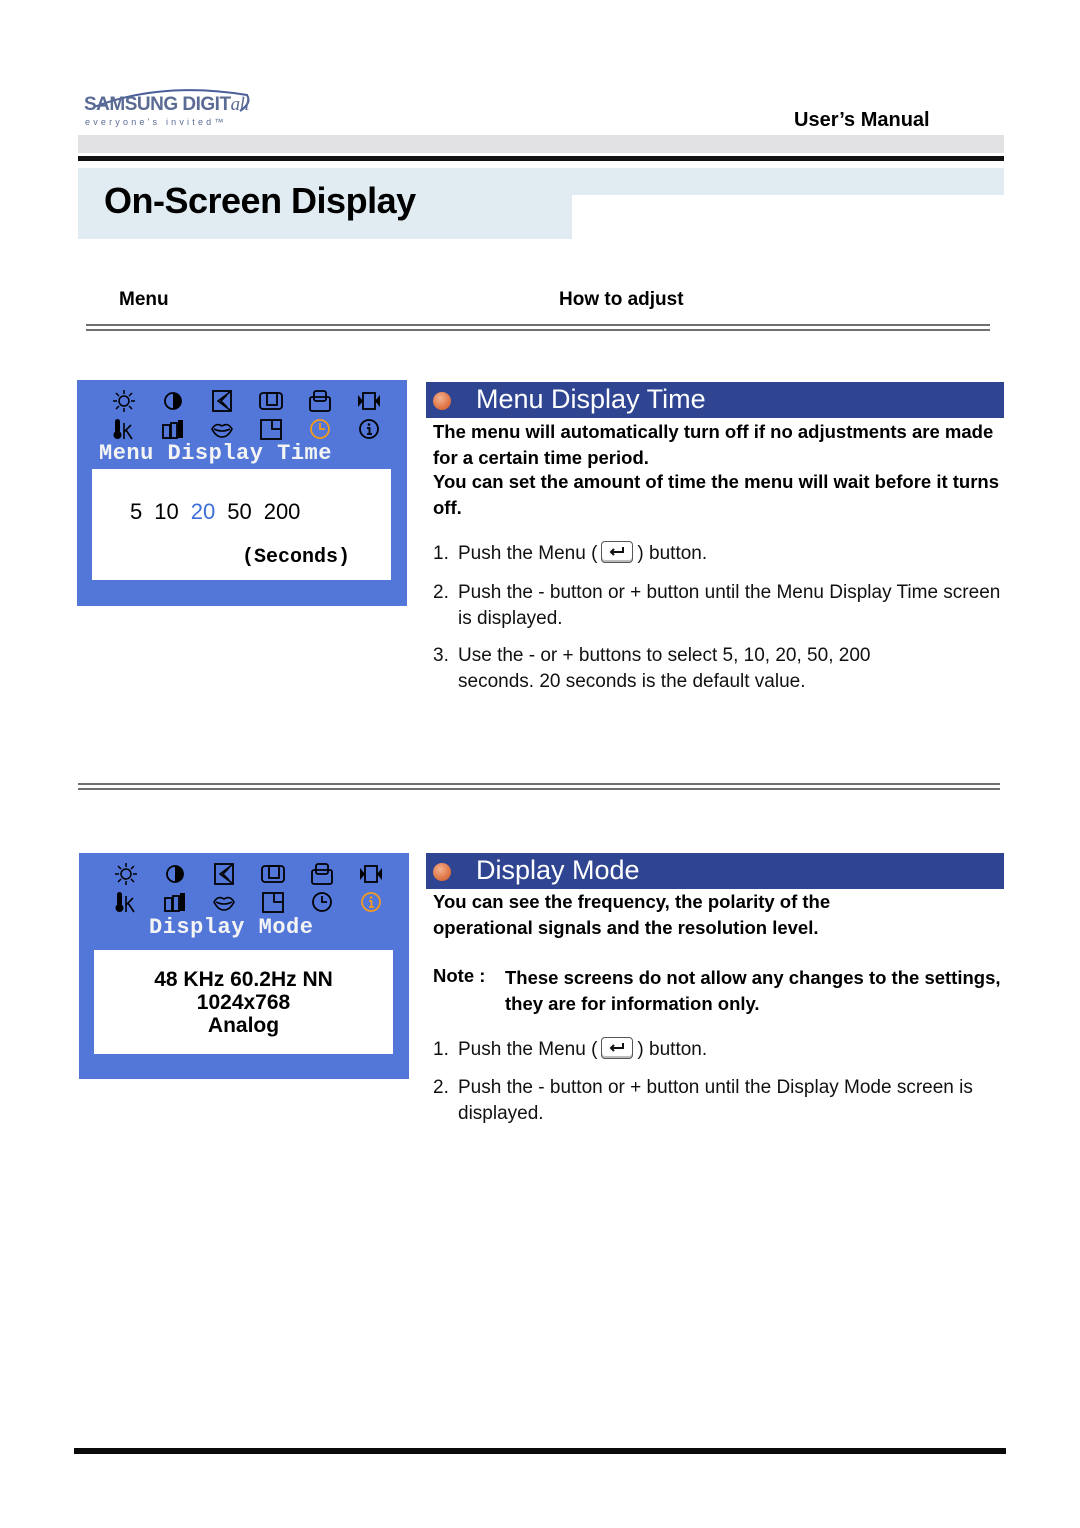 The height and width of the screenshot is (1528, 1080). I want to click on time-option: 10, so click(166, 511).